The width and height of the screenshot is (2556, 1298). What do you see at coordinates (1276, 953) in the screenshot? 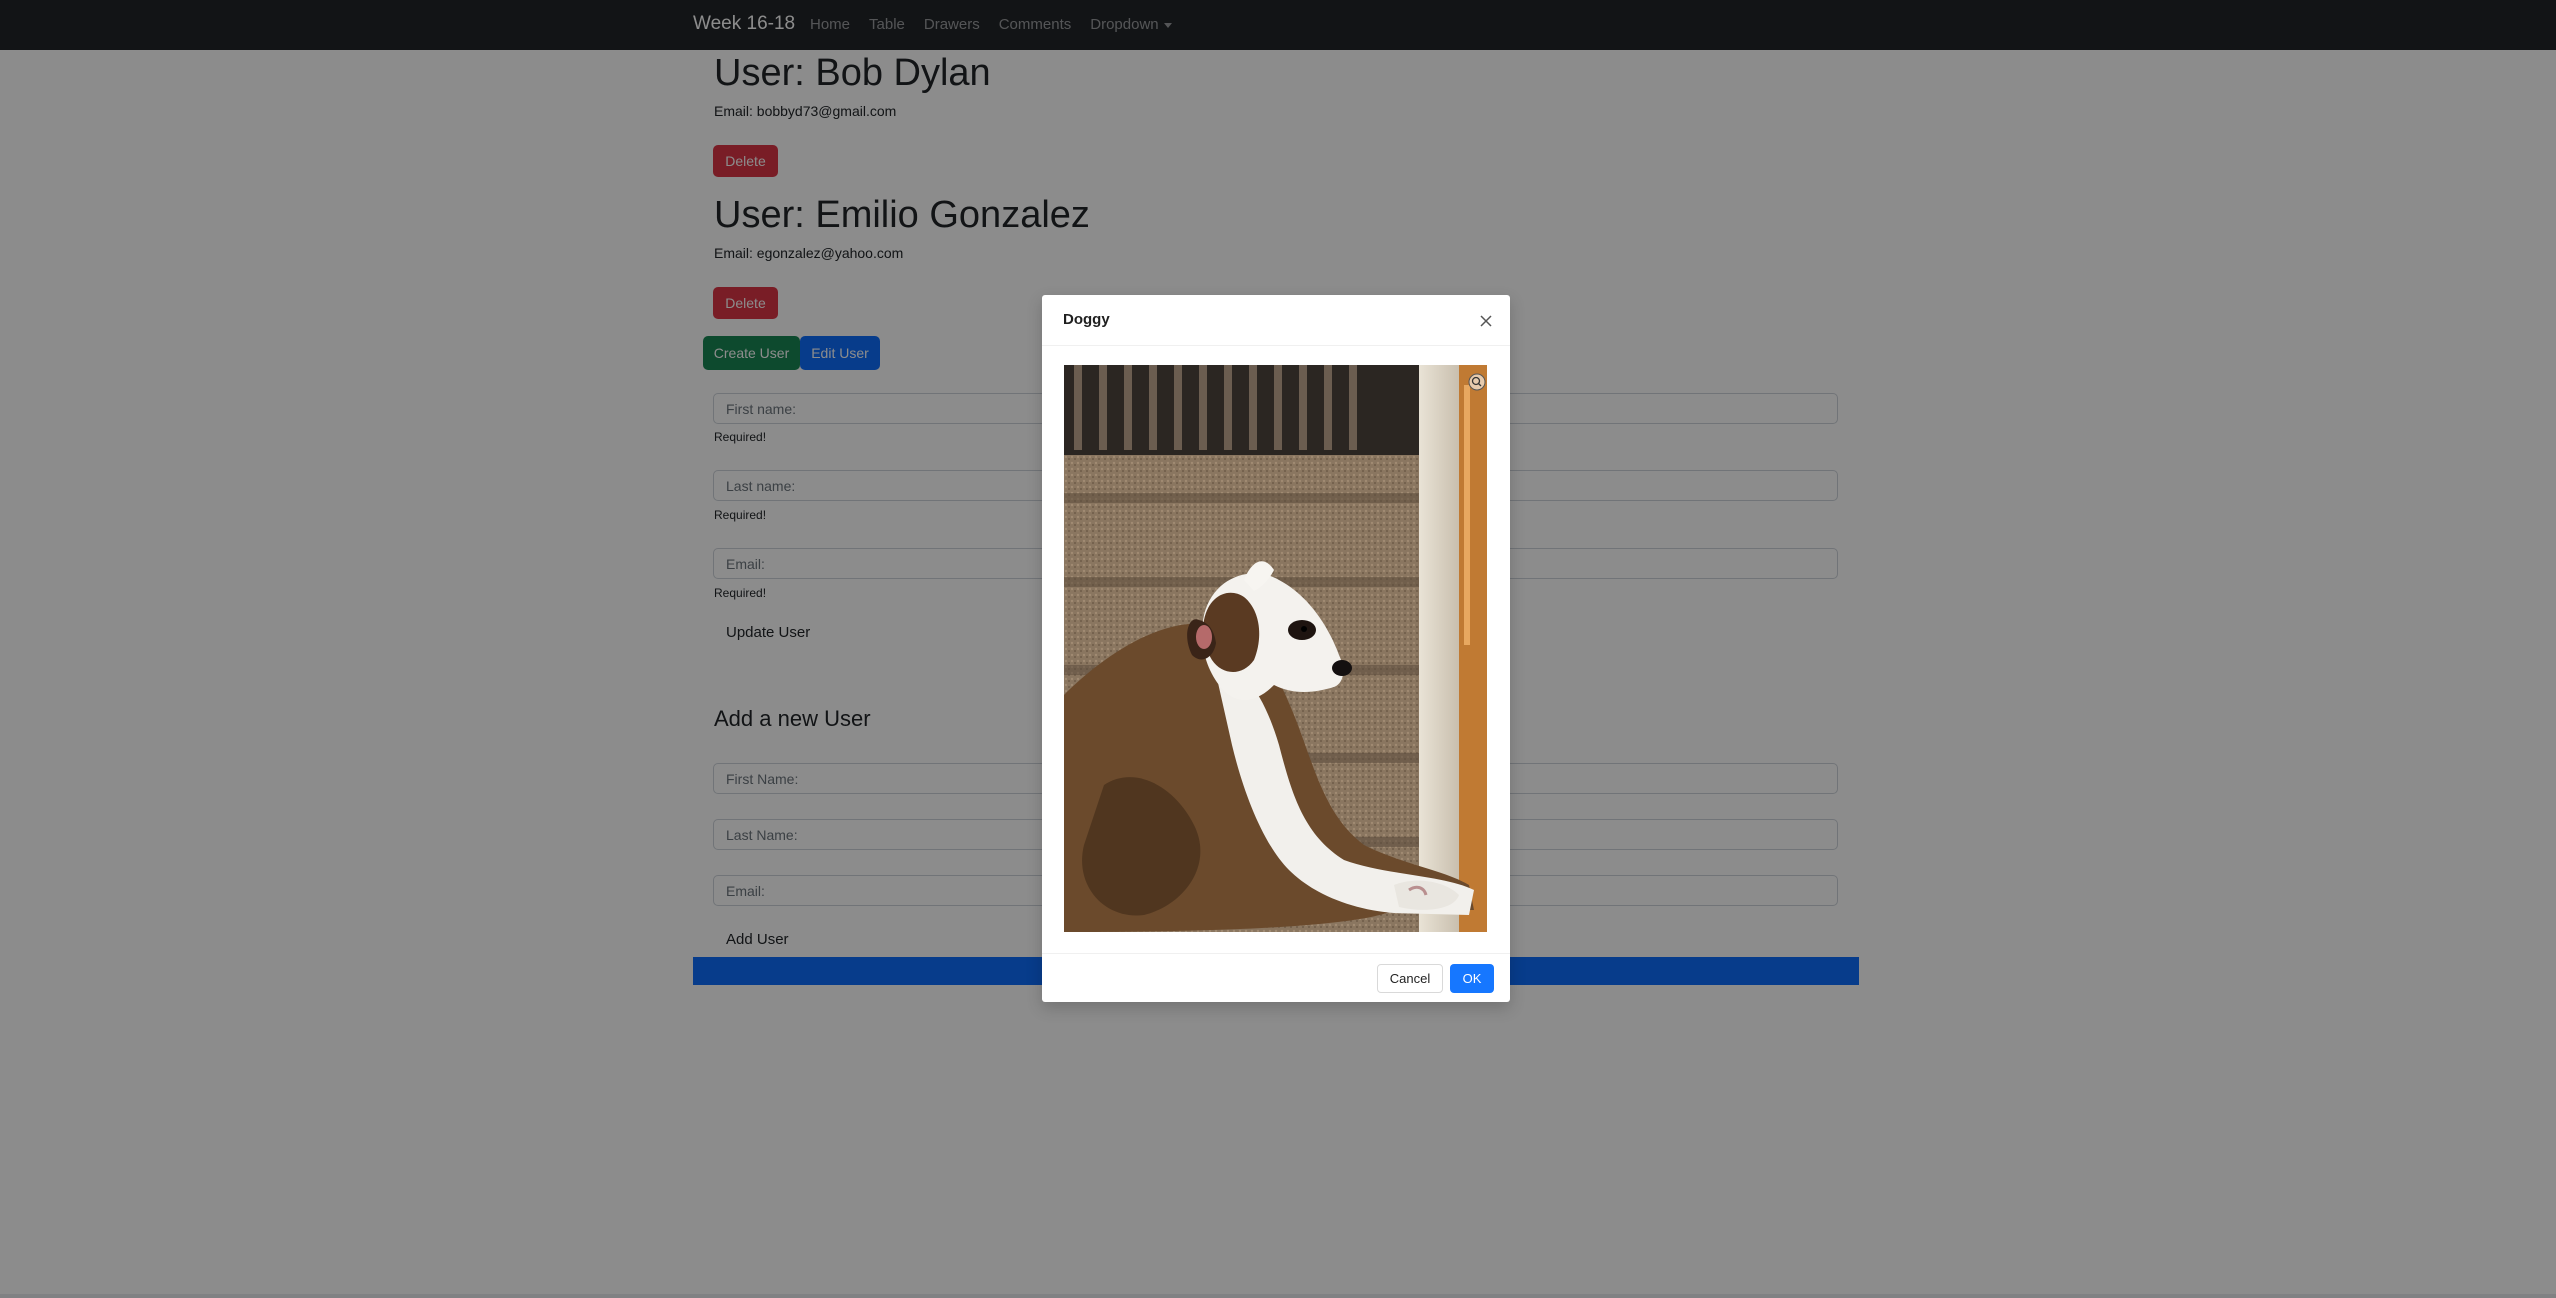
I see `modal-footer-divider` at bounding box center [1276, 953].